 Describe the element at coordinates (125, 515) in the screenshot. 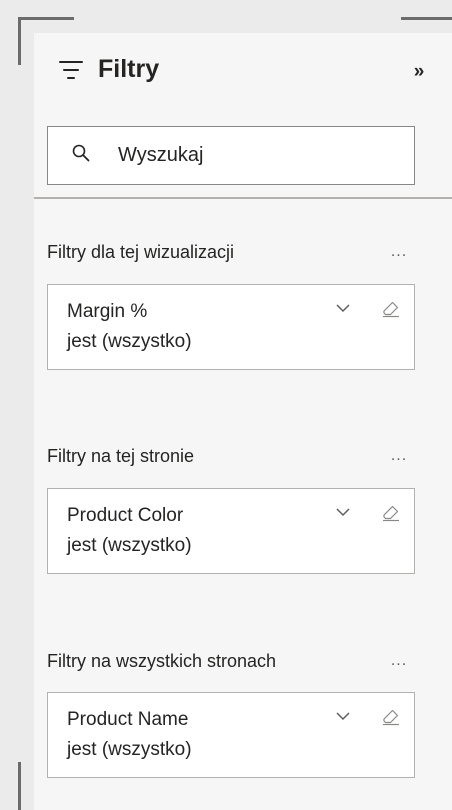

I see `filter-card-name: Product Color` at that location.